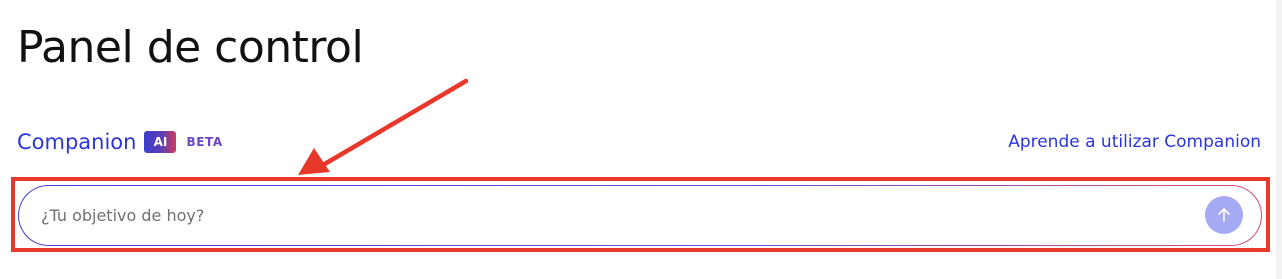 The width and height of the screenshot is (1282, 279). Describe the element at coordinates (77, 142) in the screenshot. I see `companion-title: Companion` at that location.